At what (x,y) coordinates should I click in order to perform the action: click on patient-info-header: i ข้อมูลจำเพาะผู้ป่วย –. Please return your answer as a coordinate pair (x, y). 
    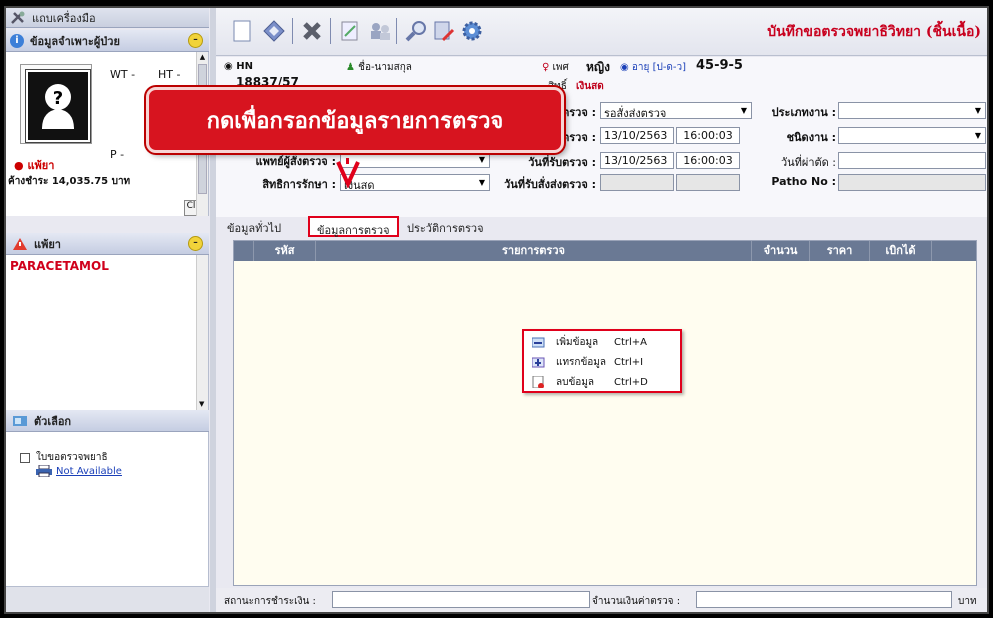
    Looking at the image, I should click on (107, 41).